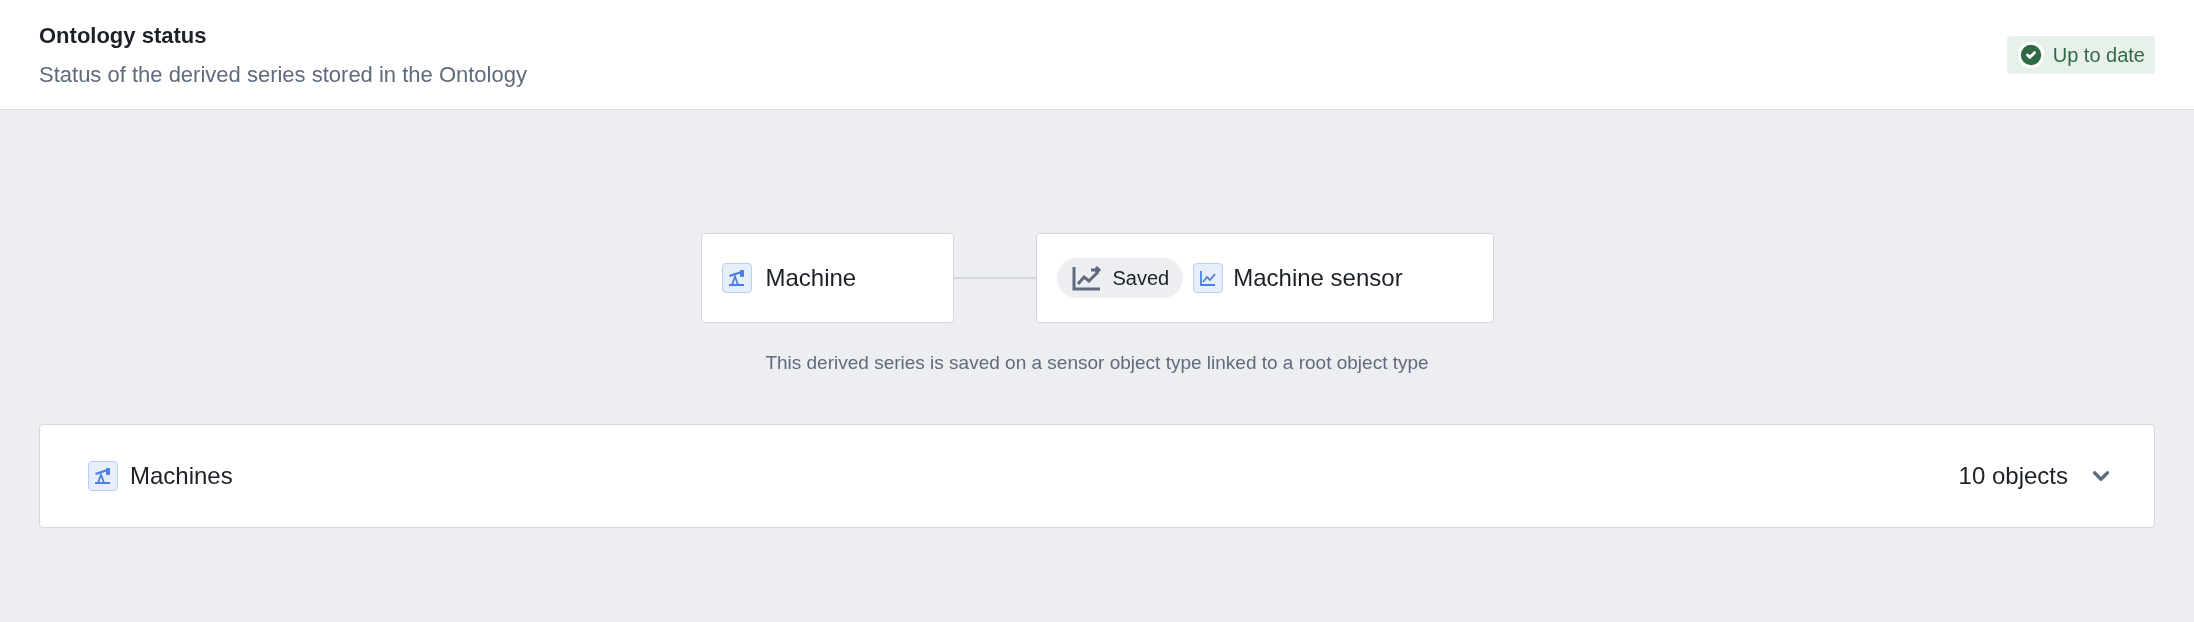  What do you see at coordinates (1120, 278) in the screenshot?
I see `saved-tag: Saved` at bounding box center [1120, 278].